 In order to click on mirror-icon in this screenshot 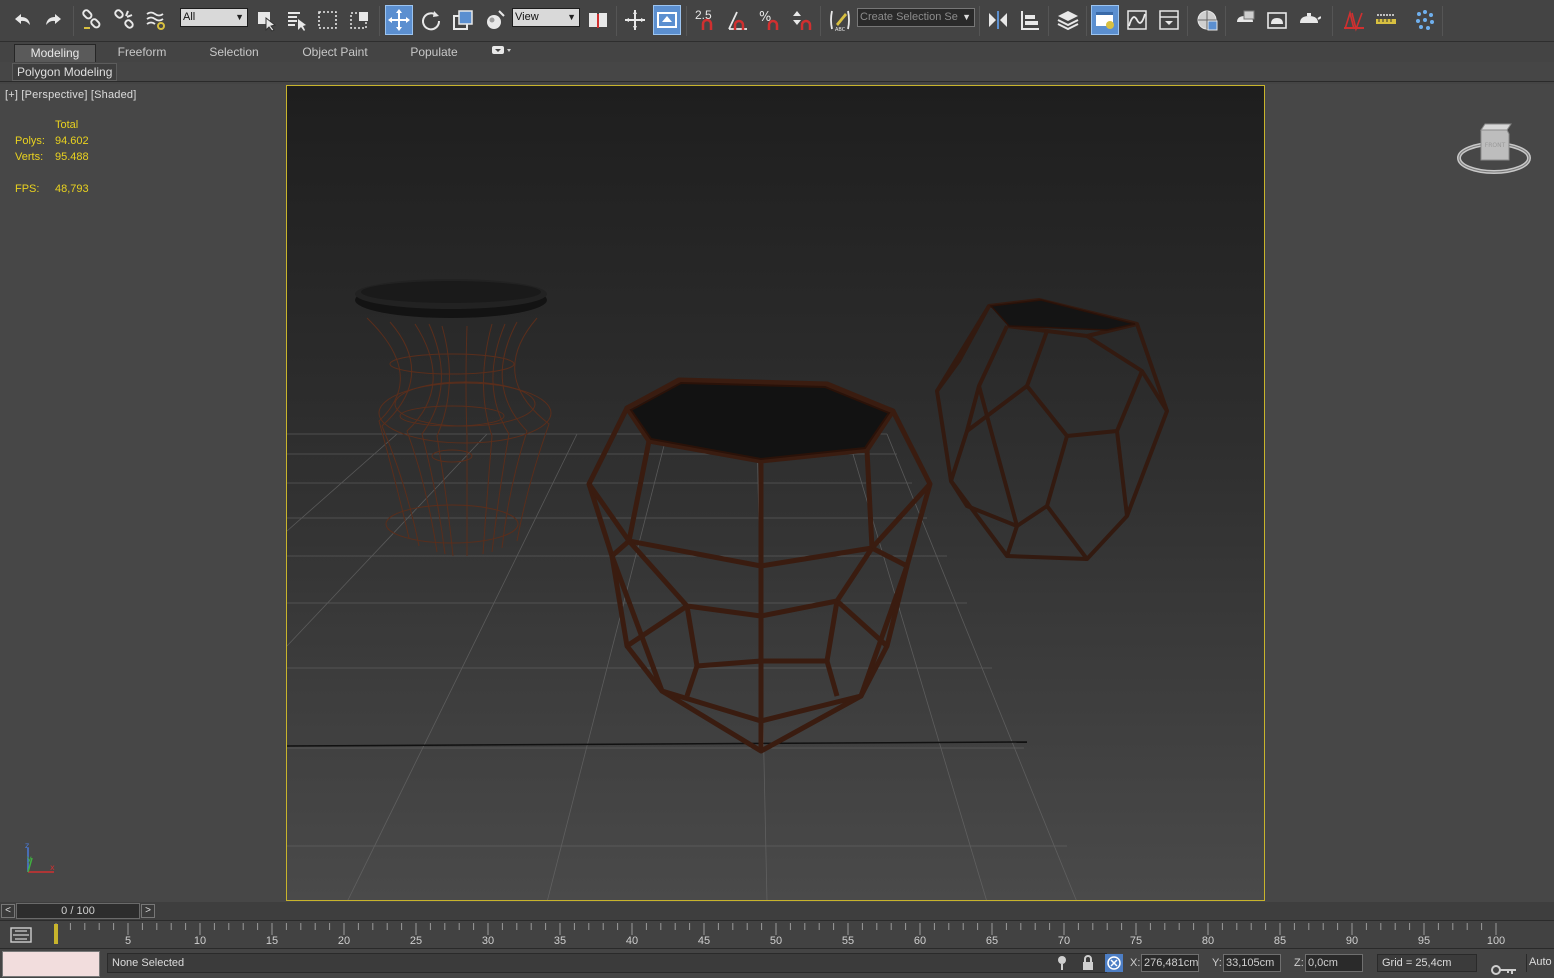, I will do `click(998, 20)`.